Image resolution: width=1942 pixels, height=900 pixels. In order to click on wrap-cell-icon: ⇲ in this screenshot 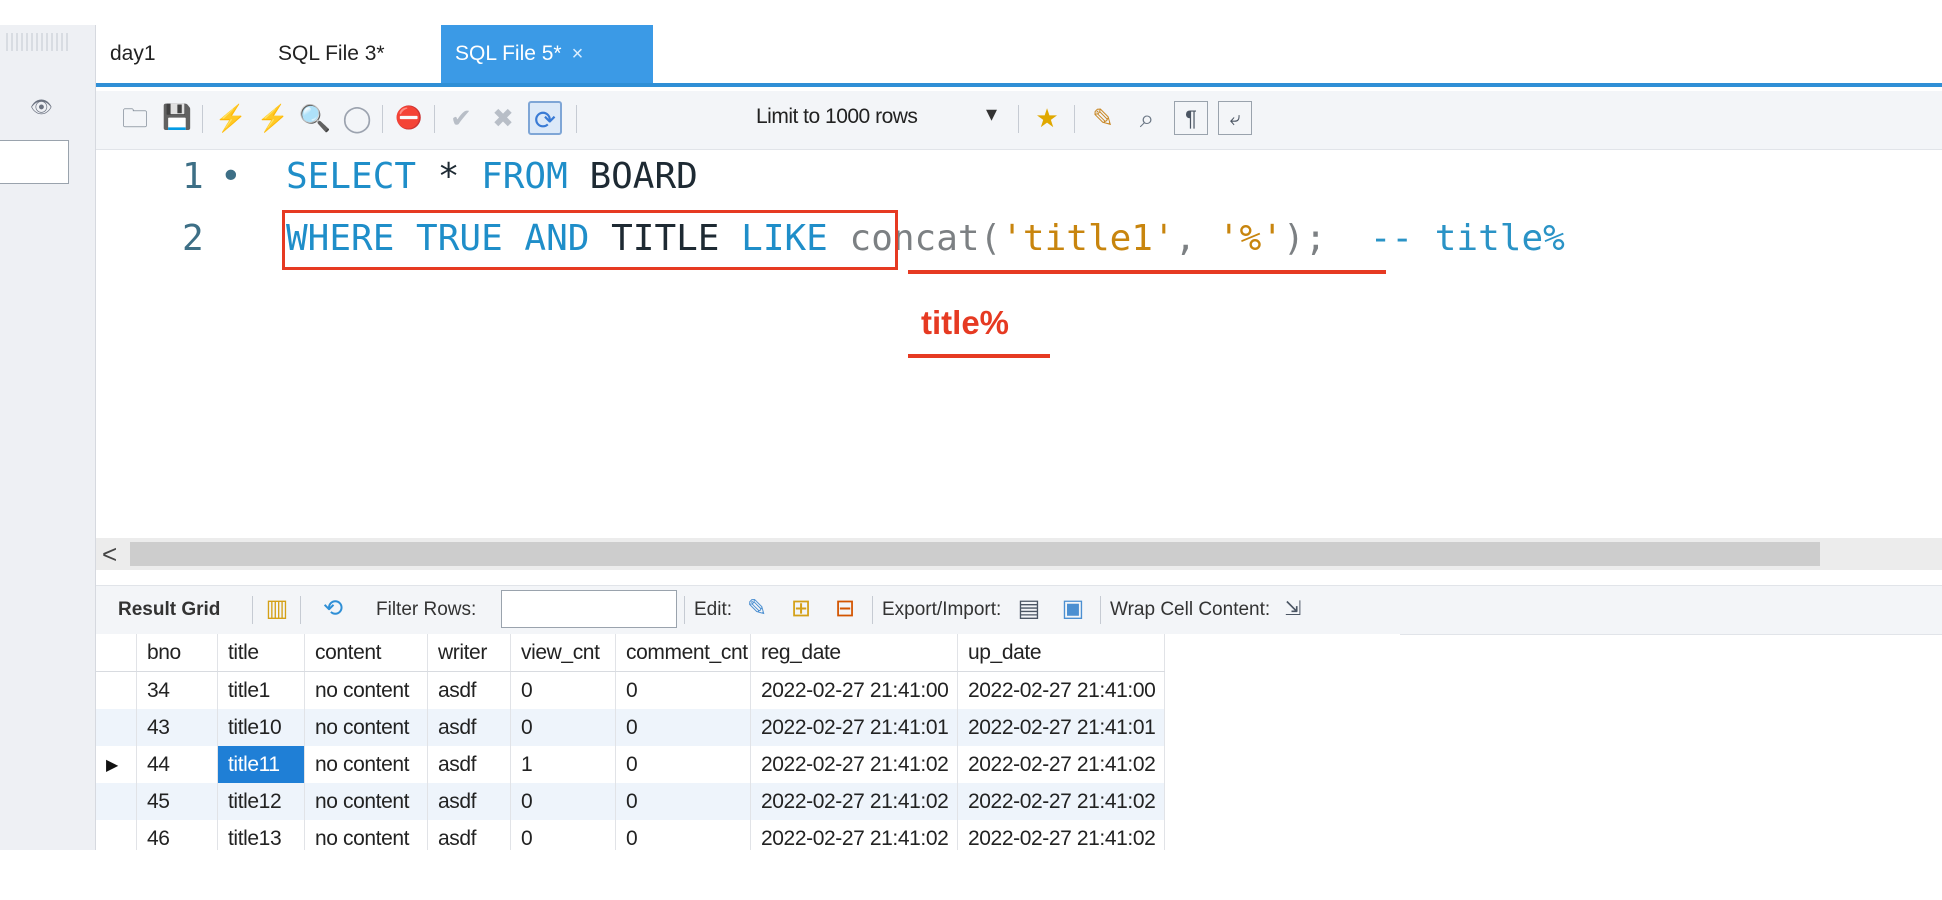, I will do `click(1293, 609)`.